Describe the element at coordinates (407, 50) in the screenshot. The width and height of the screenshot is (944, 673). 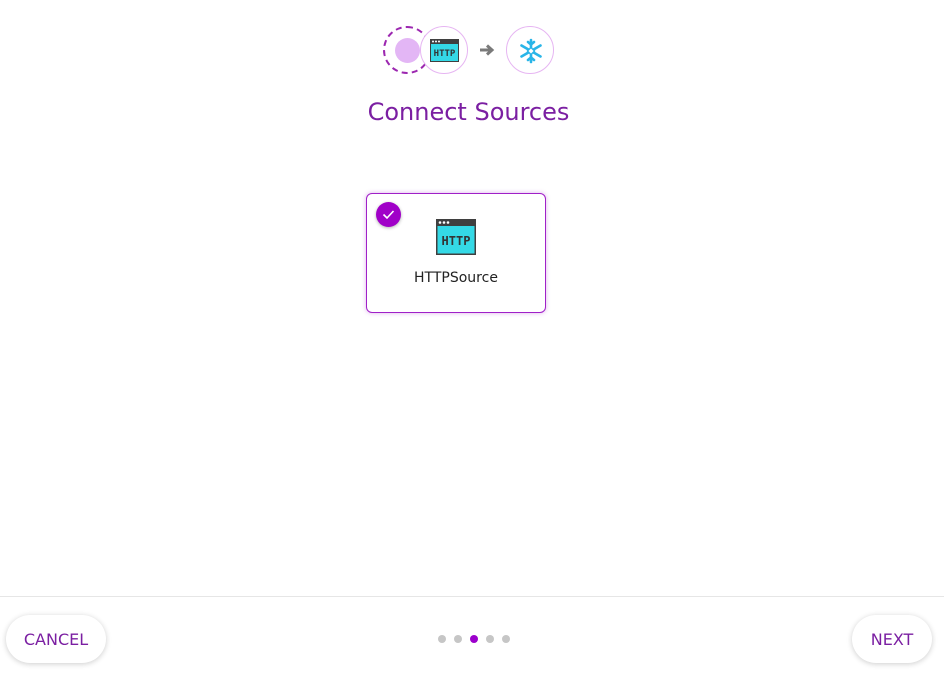
I see `placeholder-dot` at that location.